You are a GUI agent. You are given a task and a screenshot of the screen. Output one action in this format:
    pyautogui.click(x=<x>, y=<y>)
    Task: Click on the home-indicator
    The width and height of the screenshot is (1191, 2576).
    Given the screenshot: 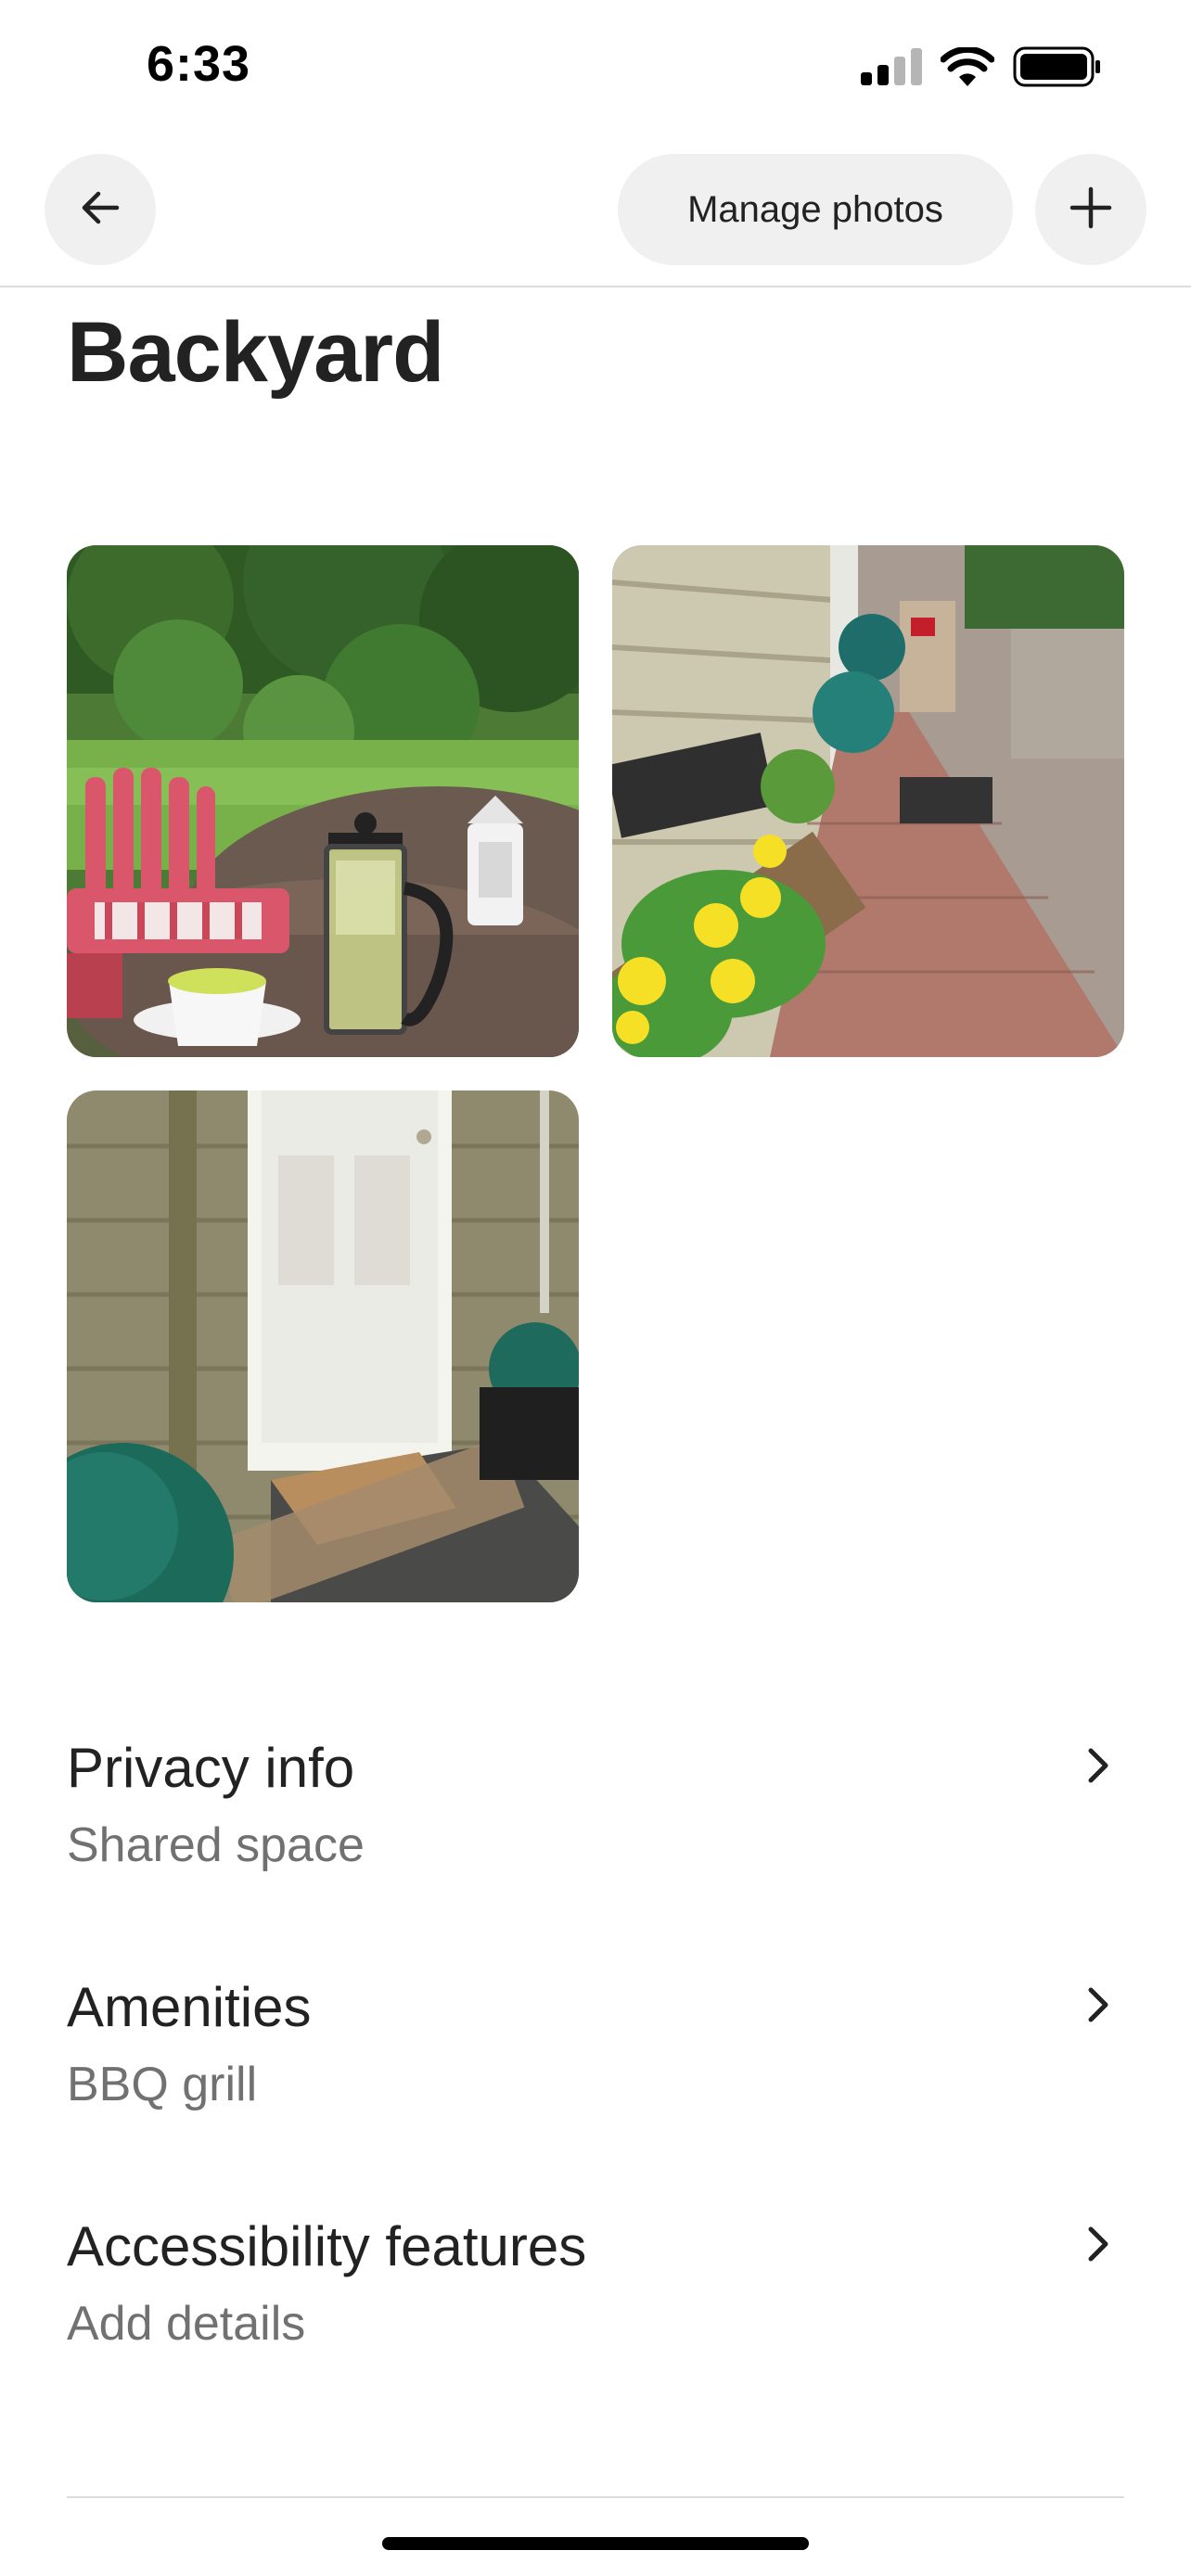 What is the action you would take?
    pyautogui.click(x=595, y=2543)
    